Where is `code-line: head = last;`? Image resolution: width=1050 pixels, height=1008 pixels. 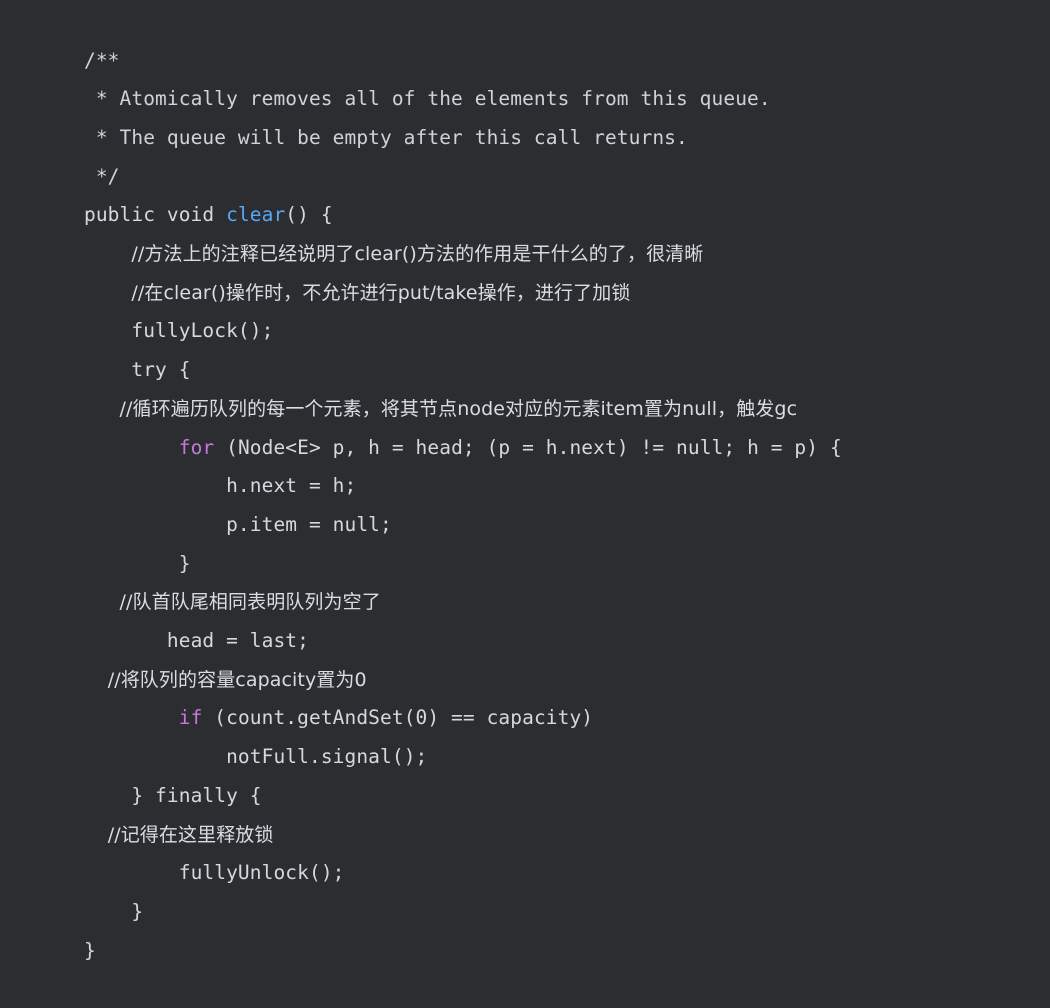 code-line: head = last; is located at coordinates (567, 641).